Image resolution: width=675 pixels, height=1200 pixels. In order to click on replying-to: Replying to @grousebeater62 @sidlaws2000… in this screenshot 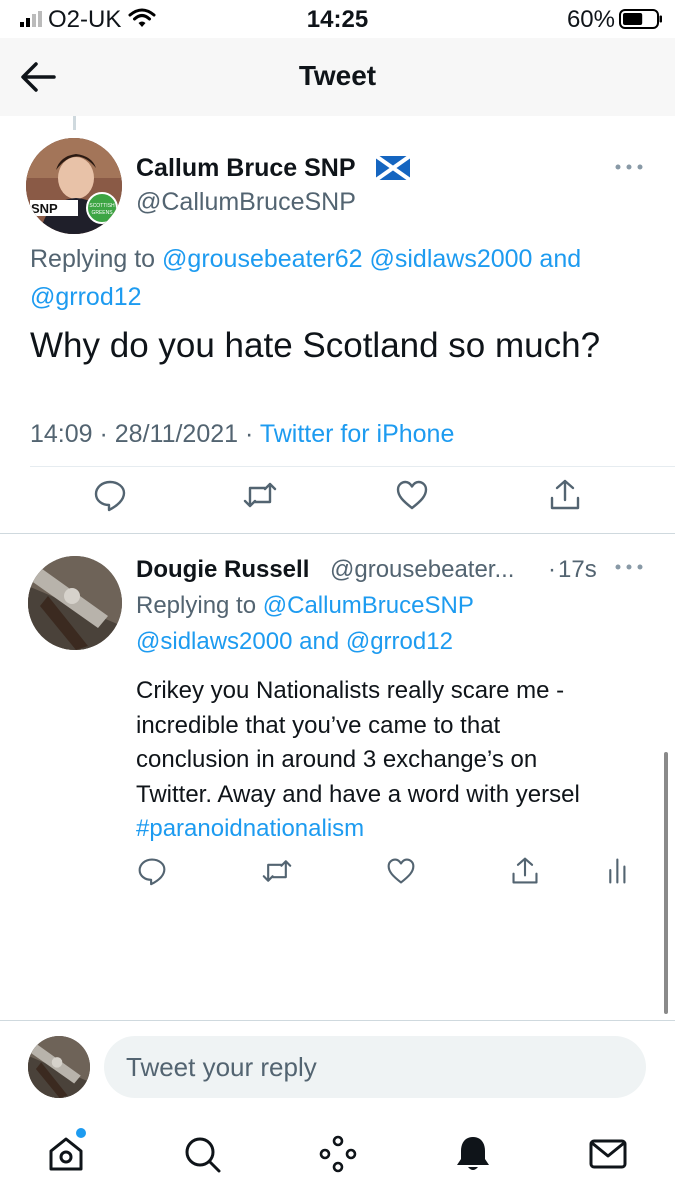, I will do `click(306, 278)`.